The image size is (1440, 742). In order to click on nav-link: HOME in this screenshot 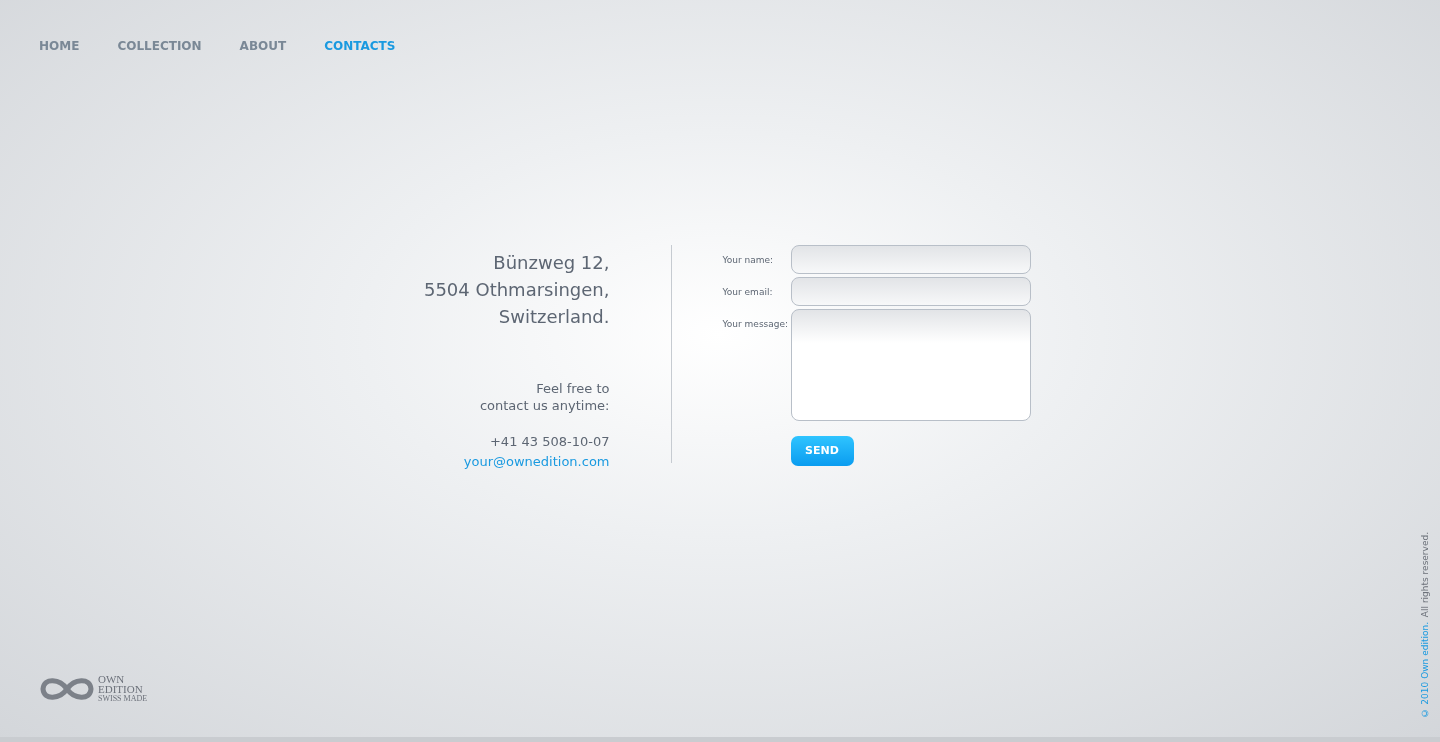, I will do `click(59, 46)`.